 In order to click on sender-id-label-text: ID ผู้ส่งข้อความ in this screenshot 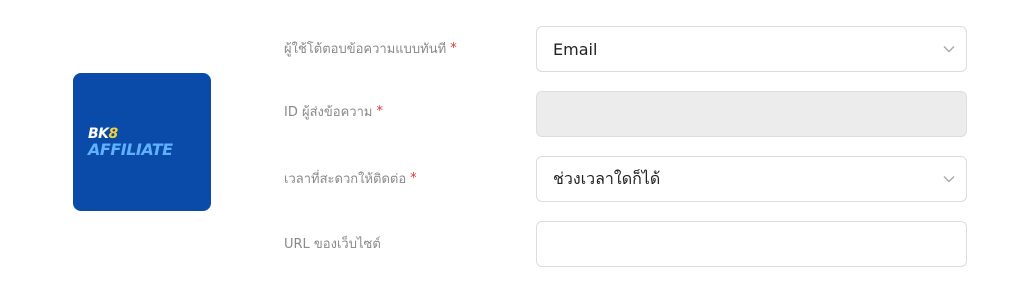, I will do `click(328, 112)`.